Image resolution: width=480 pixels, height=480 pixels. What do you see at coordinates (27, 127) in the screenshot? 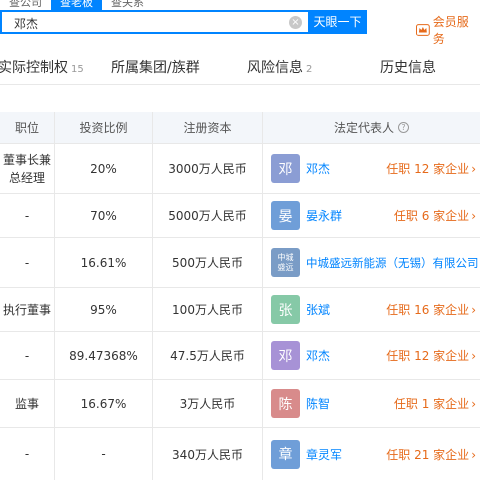
I see `col-position: 职位` at bounding box center [27, 127].